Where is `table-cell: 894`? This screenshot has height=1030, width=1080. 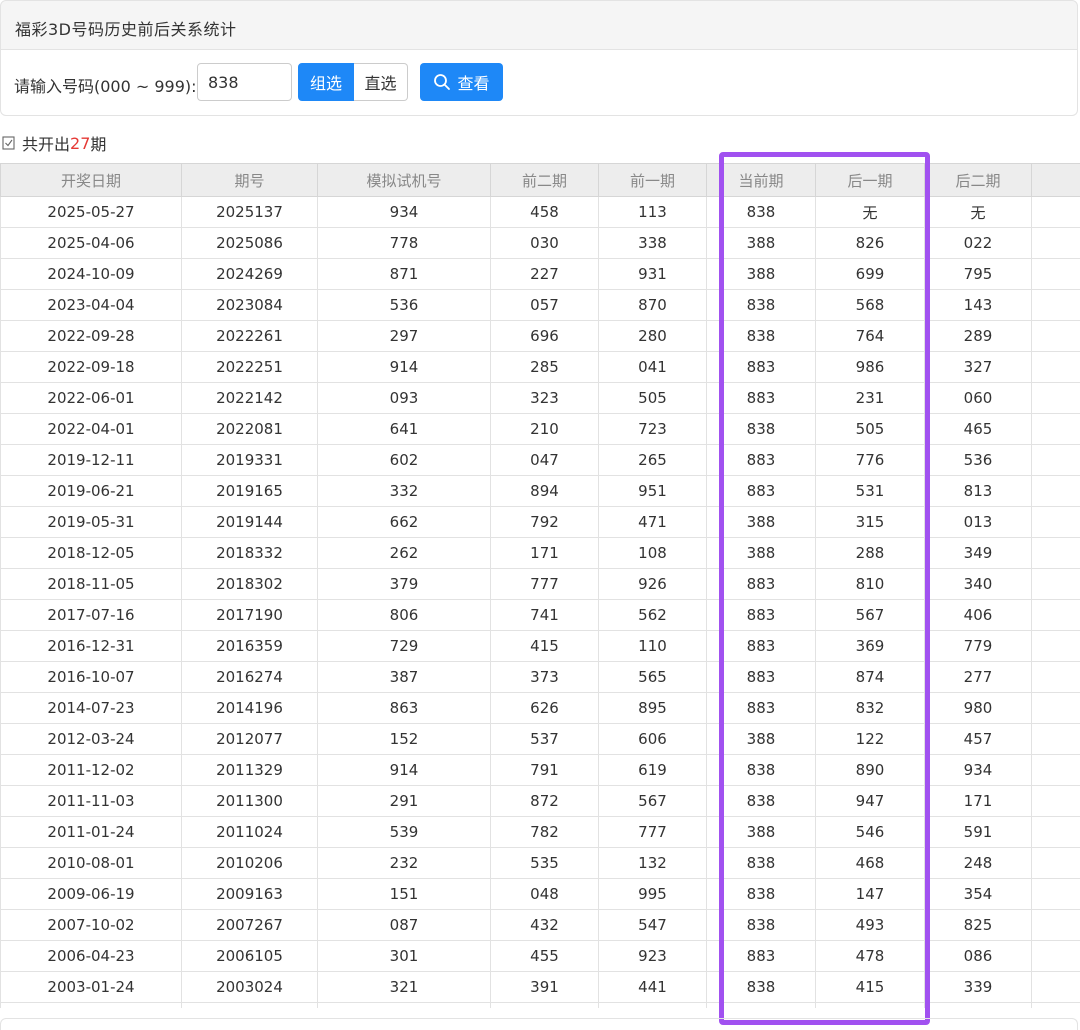
table-cell: 894 is located at coordinates (545, 491).